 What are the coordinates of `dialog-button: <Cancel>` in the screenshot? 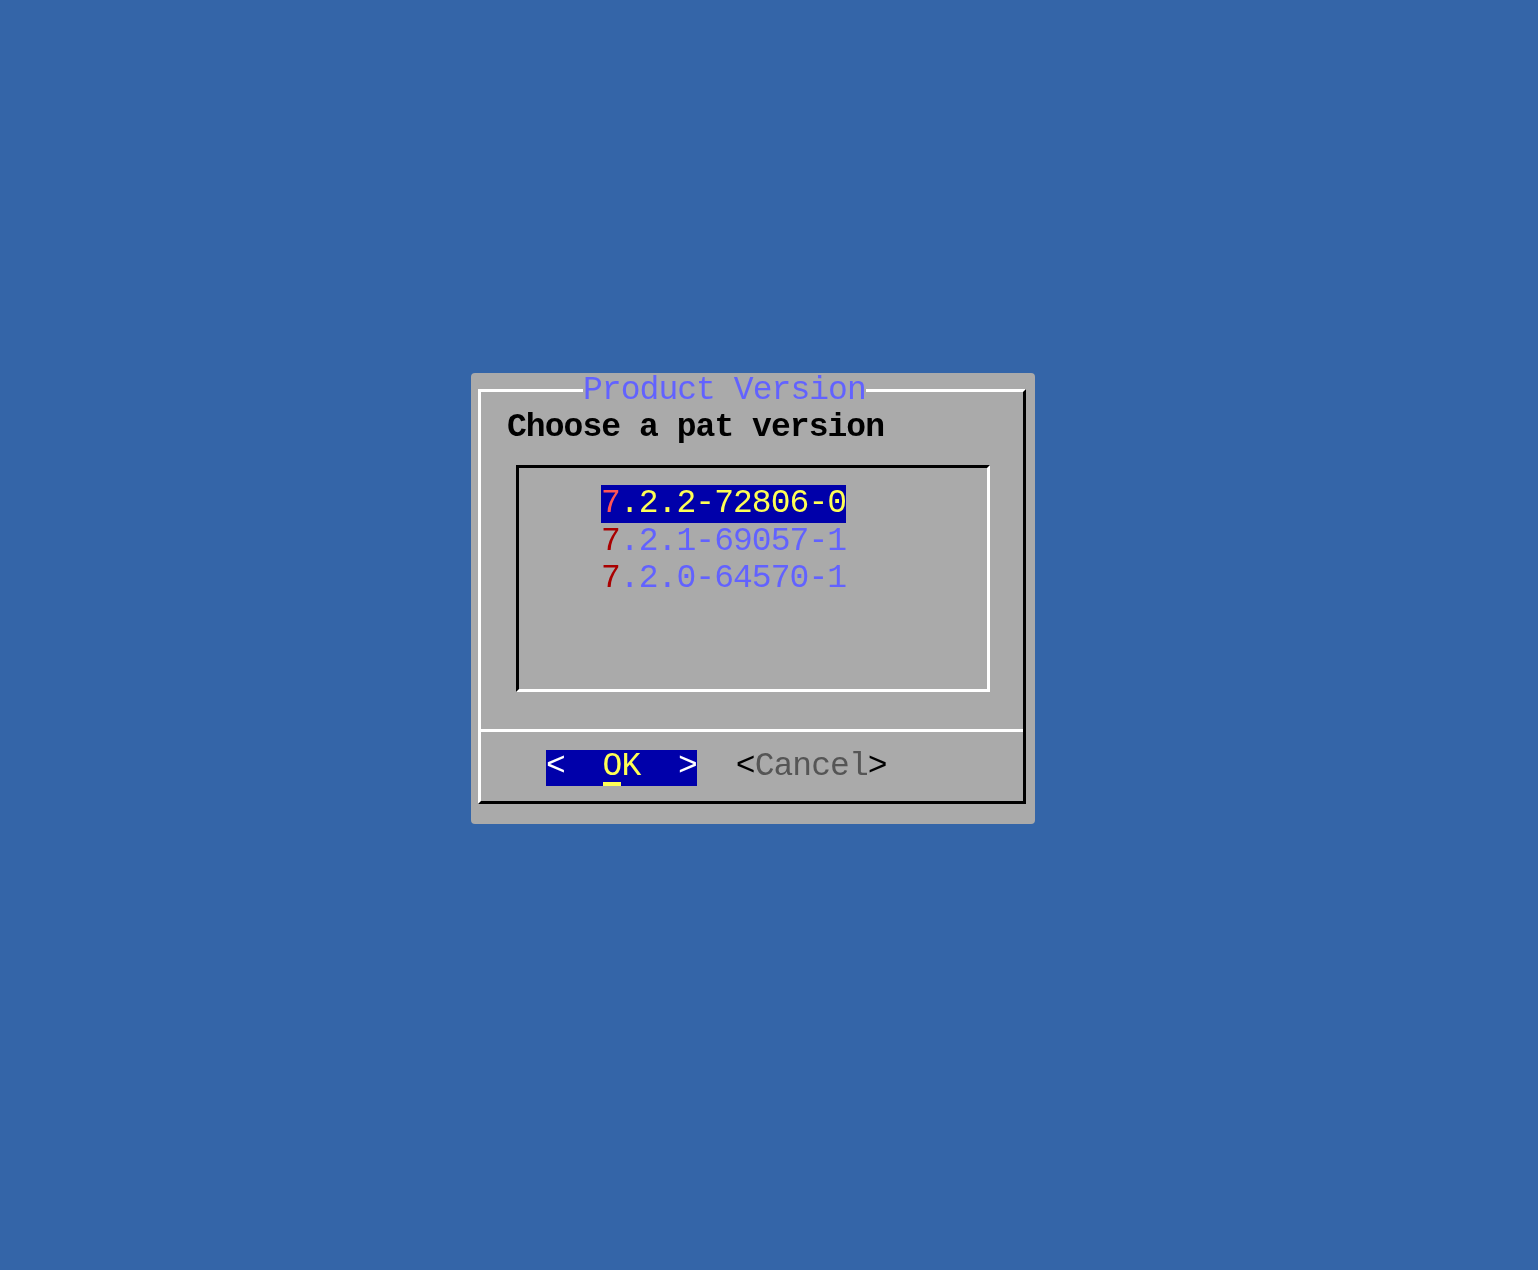 It's located at (811, 768).